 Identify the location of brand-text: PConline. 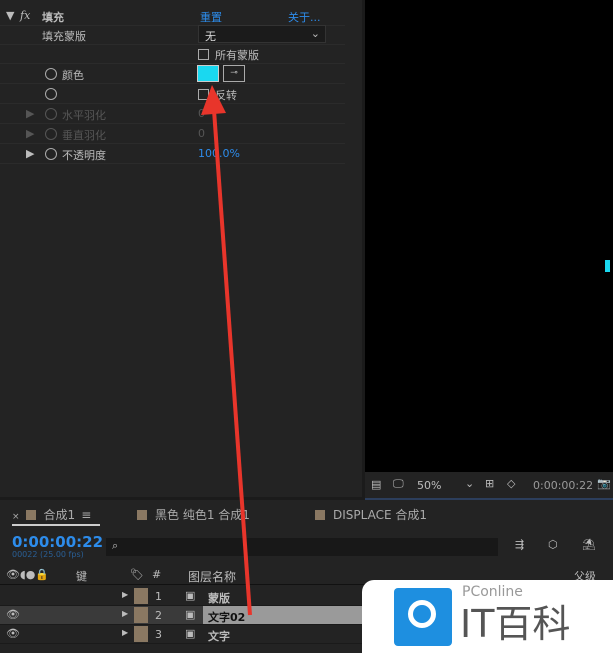
(492, 592).